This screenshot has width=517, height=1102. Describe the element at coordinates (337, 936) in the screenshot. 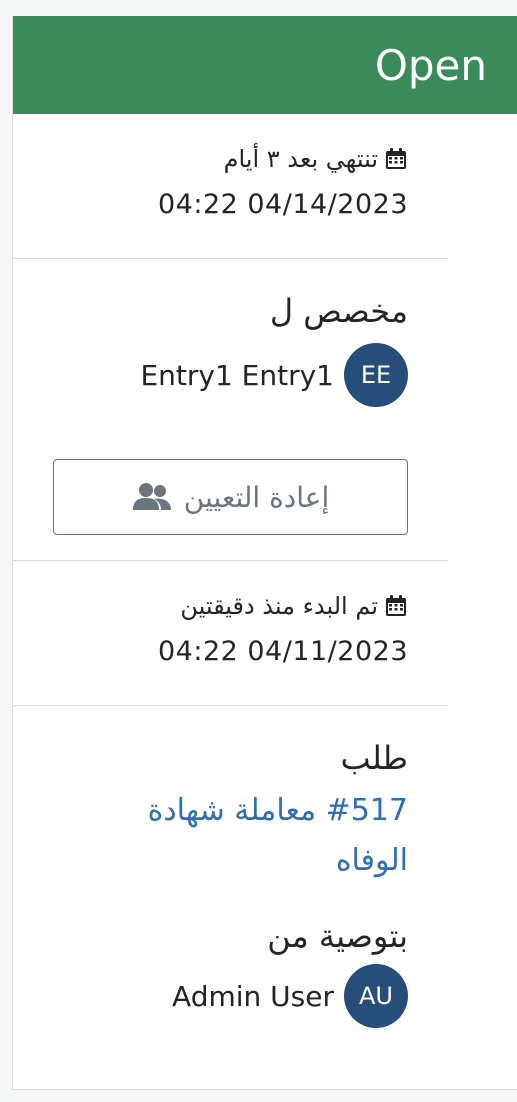

I see `recommended-heading: بتوصية من` at that location.